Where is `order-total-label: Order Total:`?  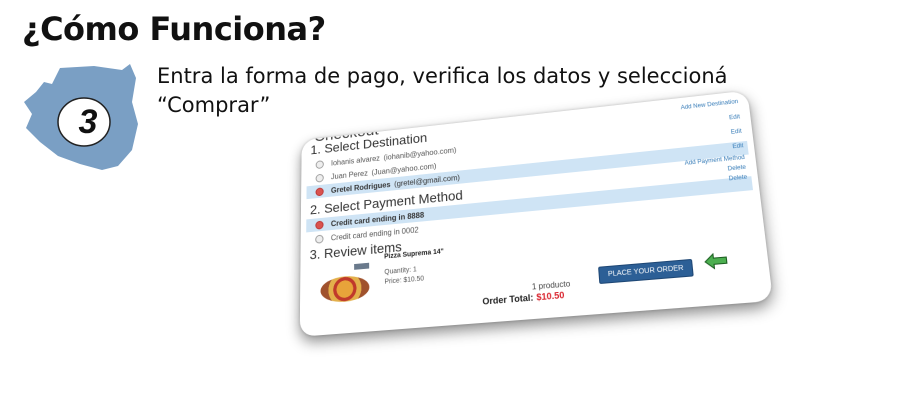
order-total-label: Order Total: is located at coordinates (508, 299).